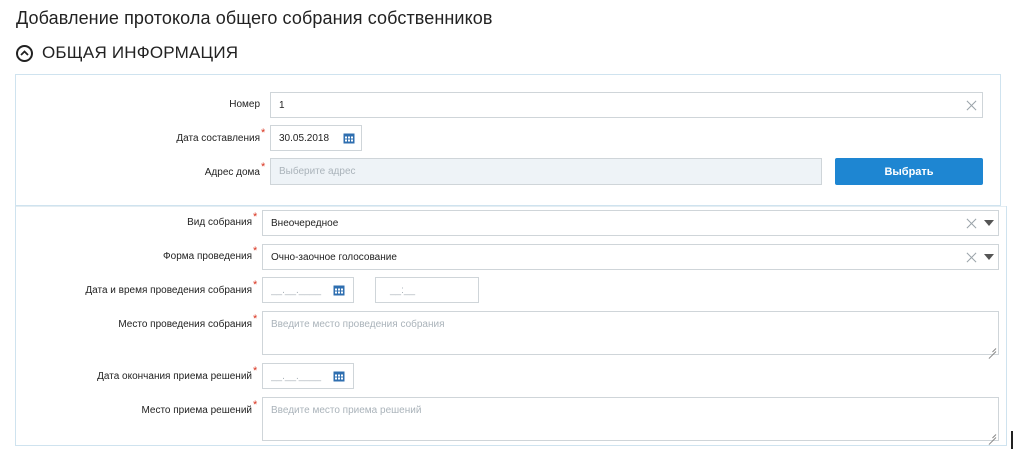  What do you see at coordinates (219, 222) in the screenshot?
I see `meeting-type-label: Вид собрания` at bounding box center [219, 222].